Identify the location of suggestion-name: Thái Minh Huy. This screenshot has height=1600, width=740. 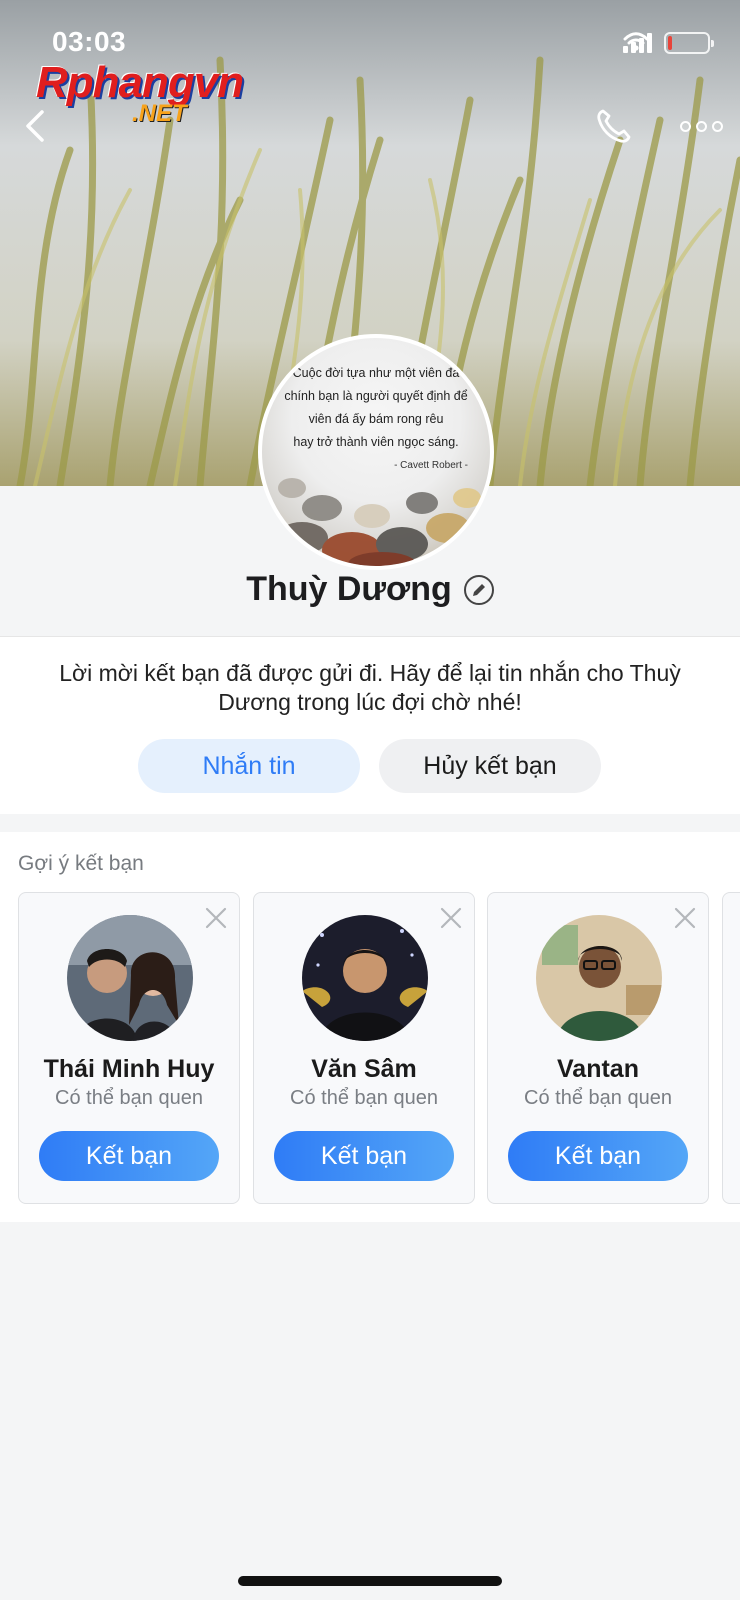
(129, 1069).